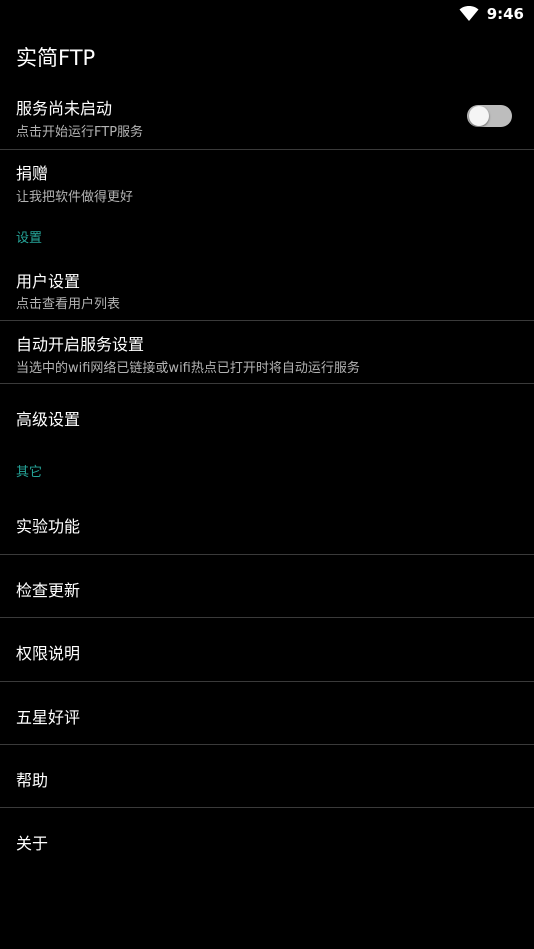 This screenshot has width=534, height=949. What do you see at coordinates (267, 713) in the screenshot?
I see `rate-app-row: 五星好评` at bounding box center [267, 713].